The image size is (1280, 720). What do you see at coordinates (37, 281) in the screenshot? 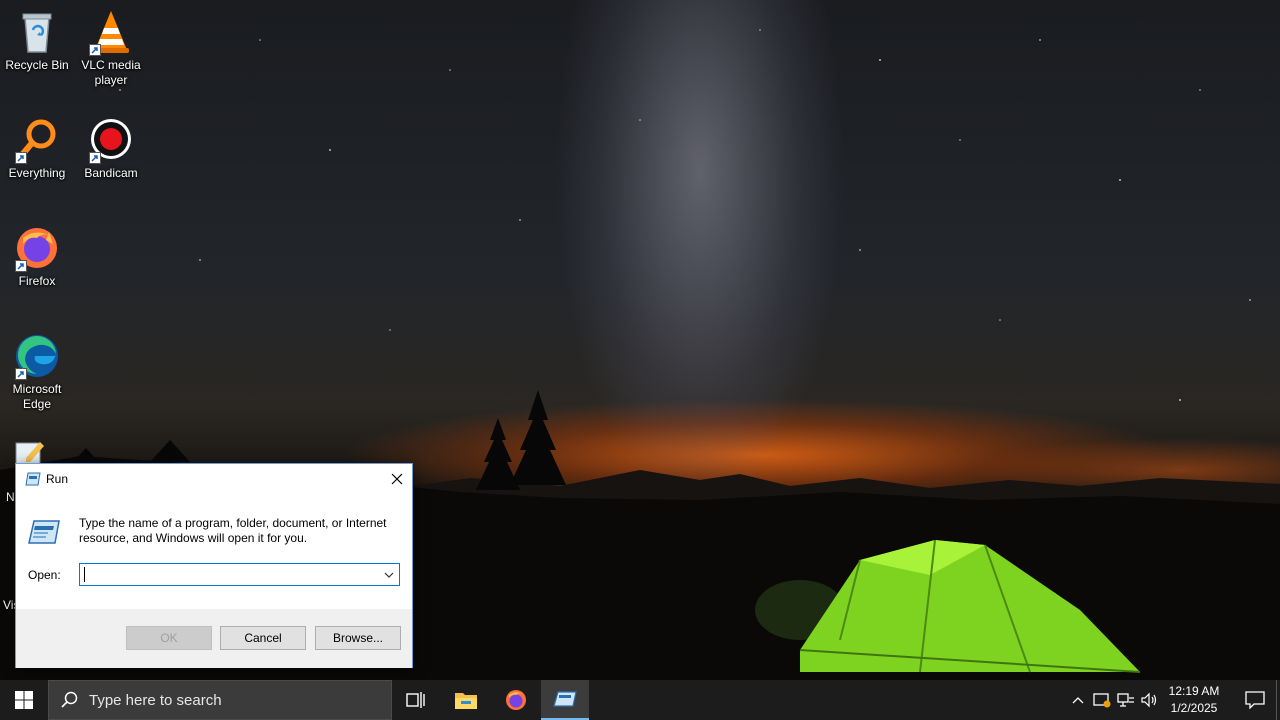
I see `desktop-icon-label: Firefox` at bounding box center [37, 281].